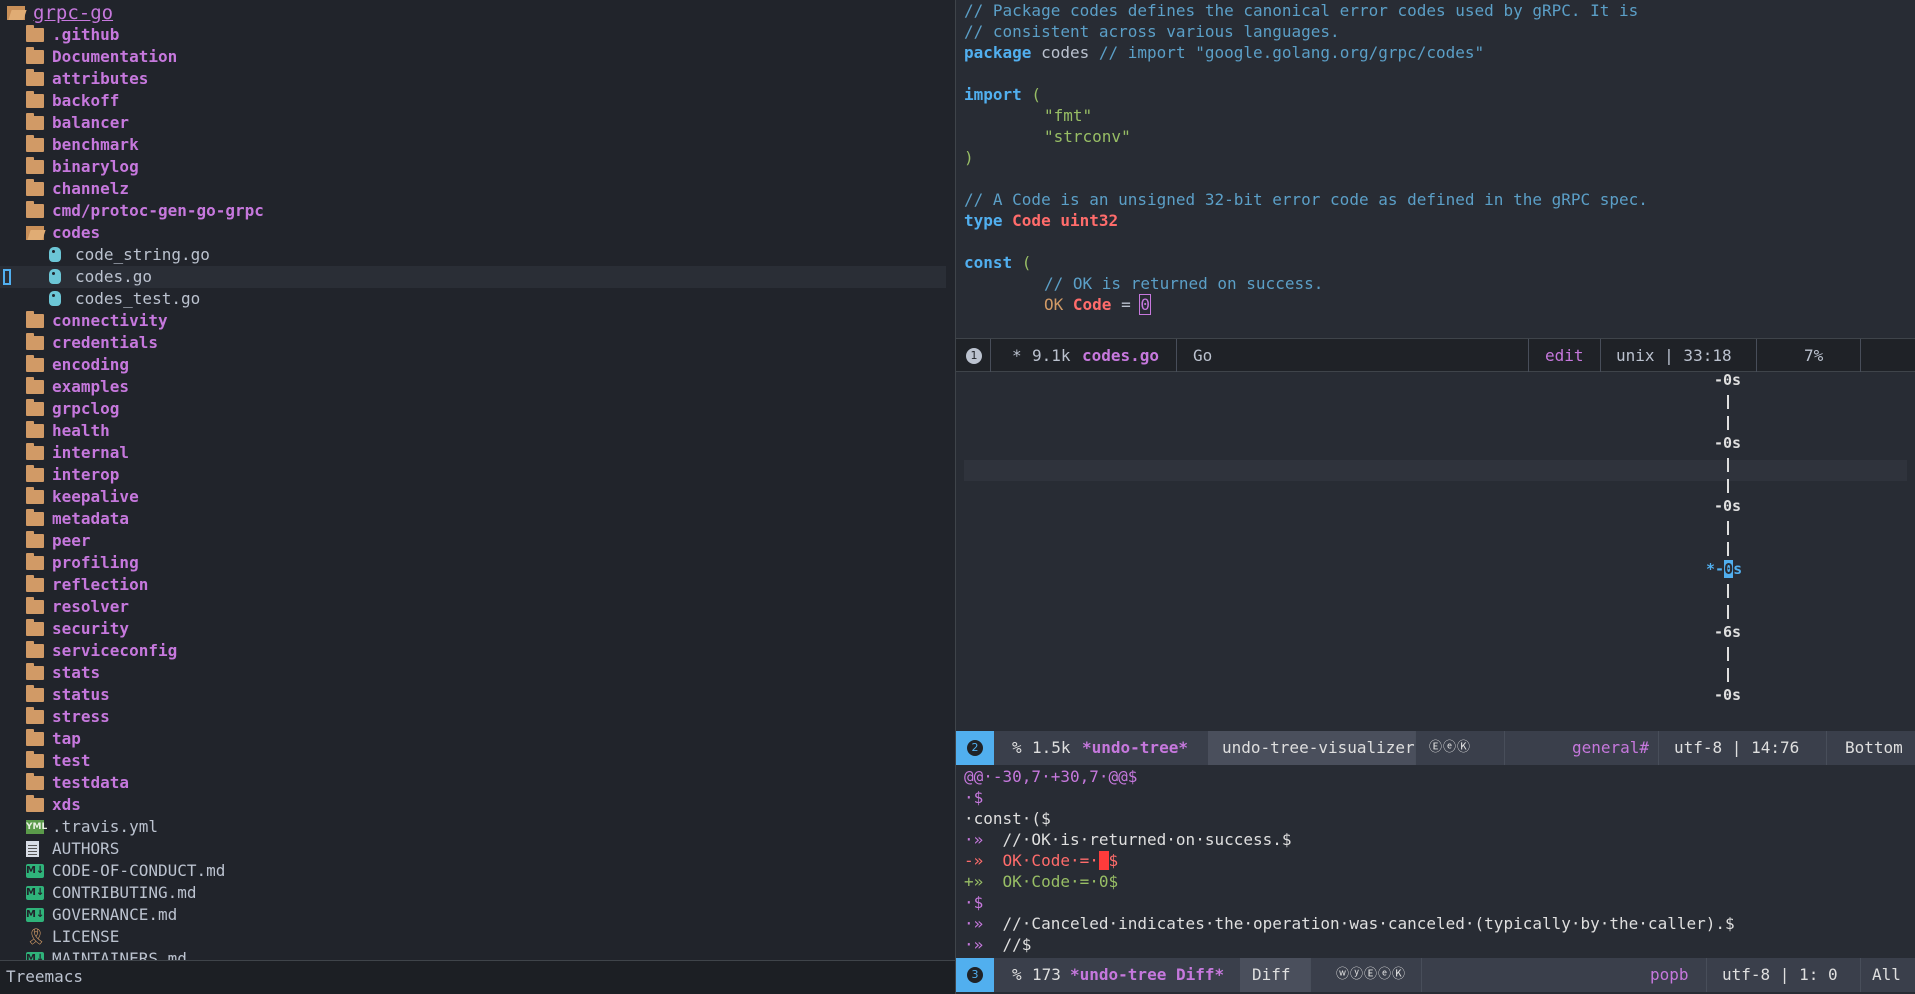 The image size is (1915, 994). Describe the element at coordinates (1271, 975) in the screenshot. I see `major-mode: Diff` at that location.